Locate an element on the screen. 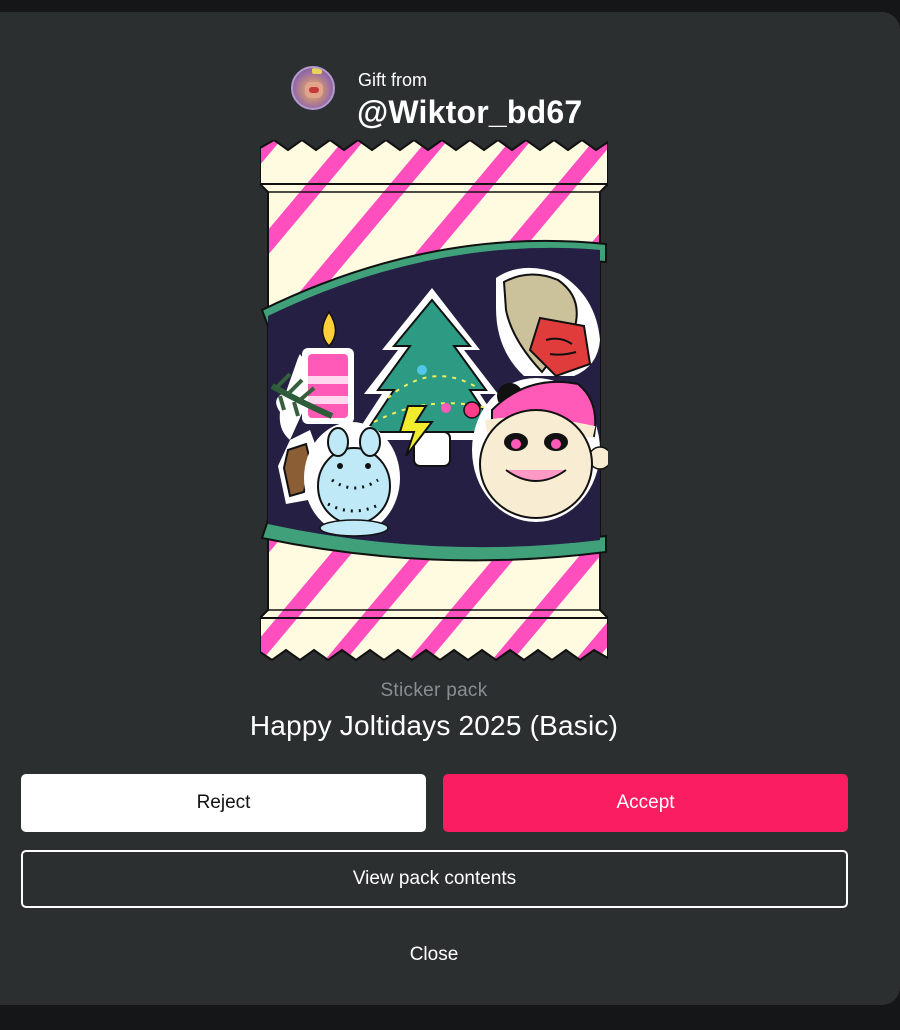  gift-sender: Gift from @Wiktor_bd67 is located at coordinates (470, 95).